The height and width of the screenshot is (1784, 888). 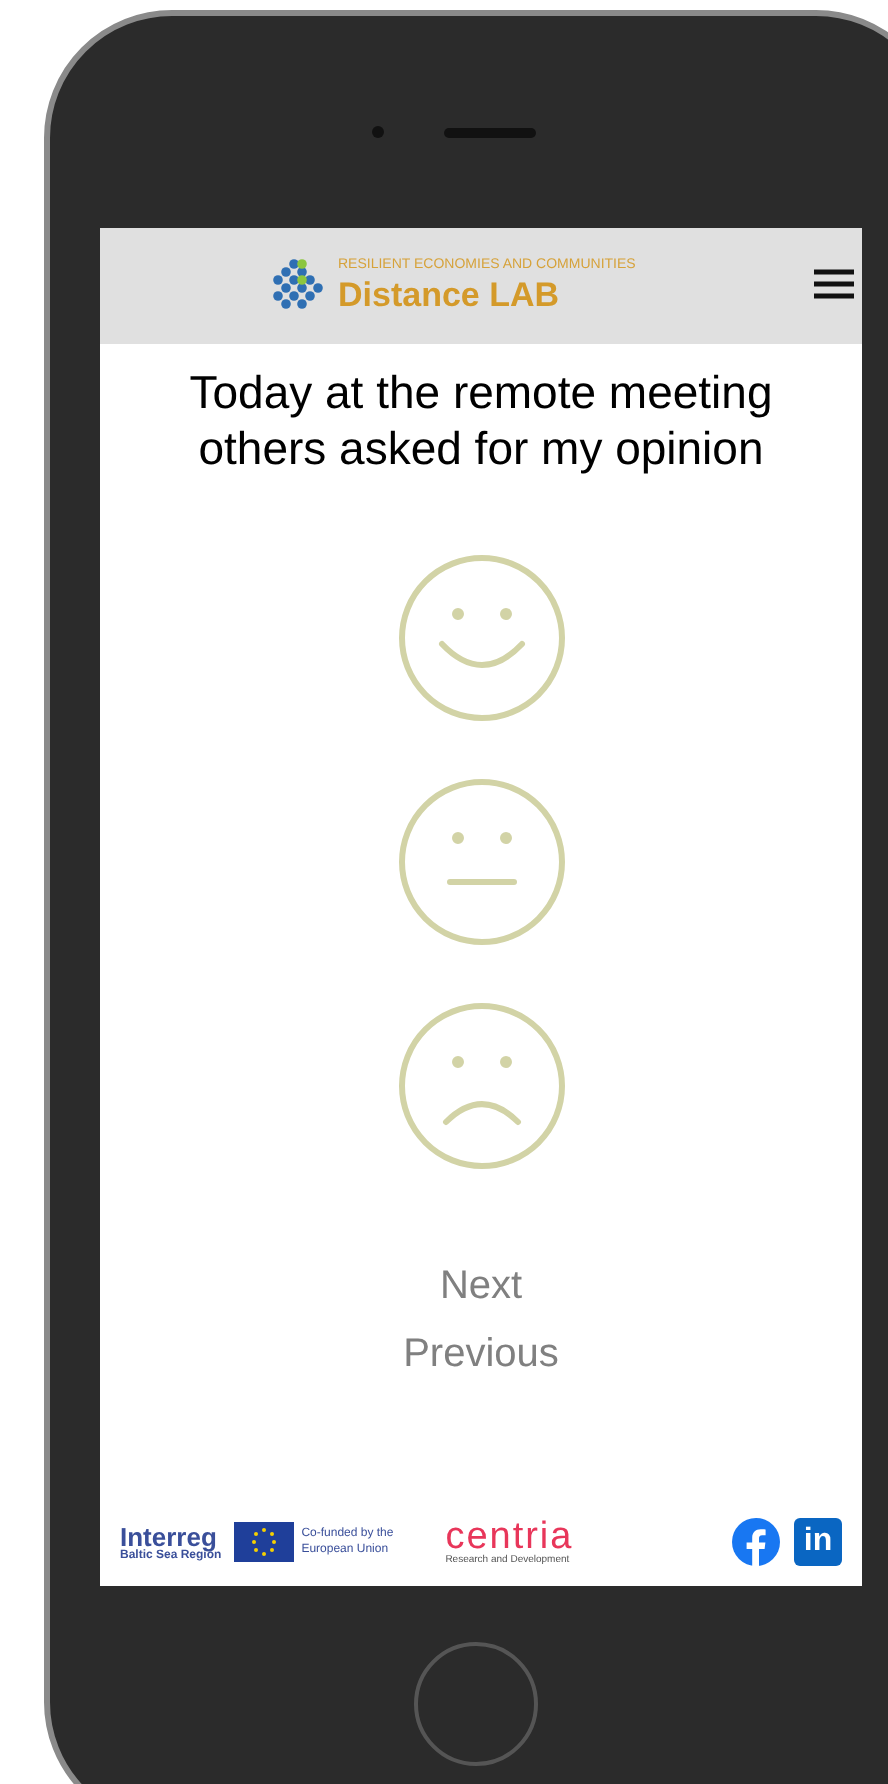 I want to click on neutral-face-icon, so click(x=481, y=862).